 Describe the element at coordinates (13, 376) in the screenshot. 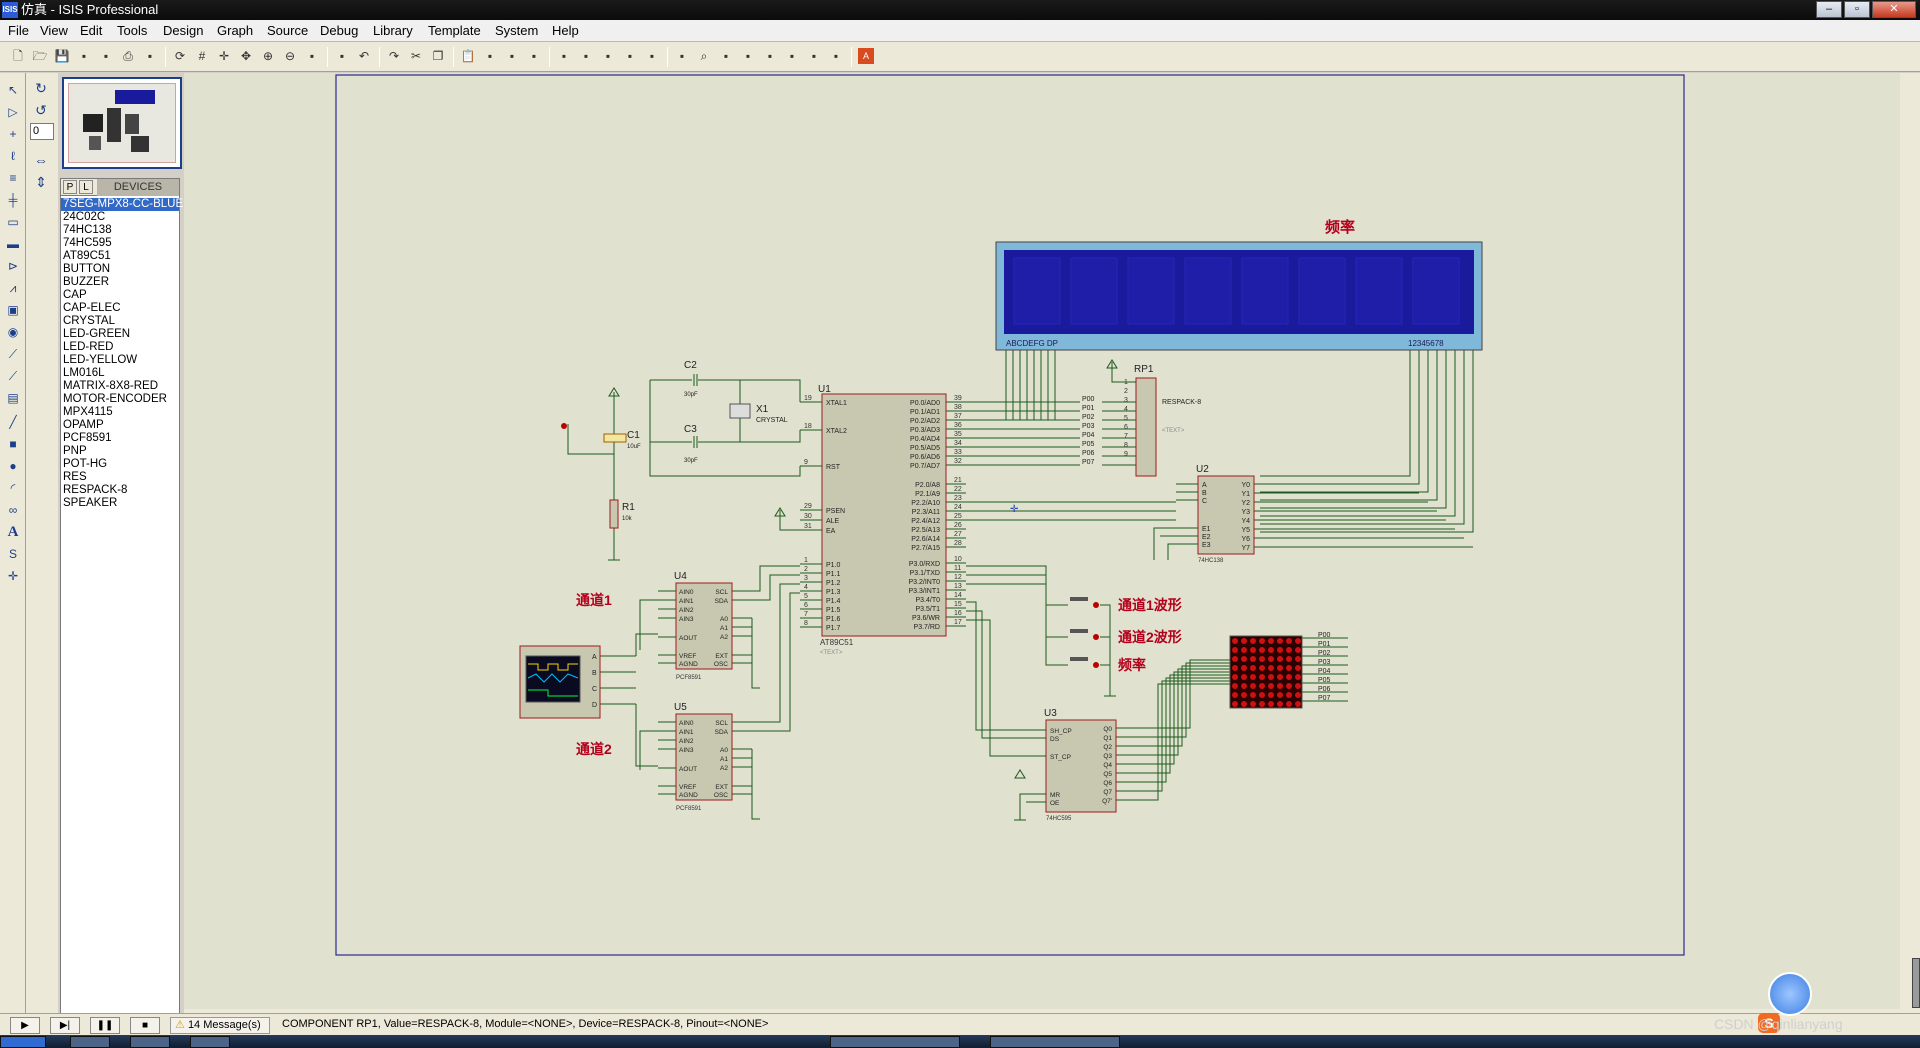

I see `current-probe-icon: ⟋` at that location.